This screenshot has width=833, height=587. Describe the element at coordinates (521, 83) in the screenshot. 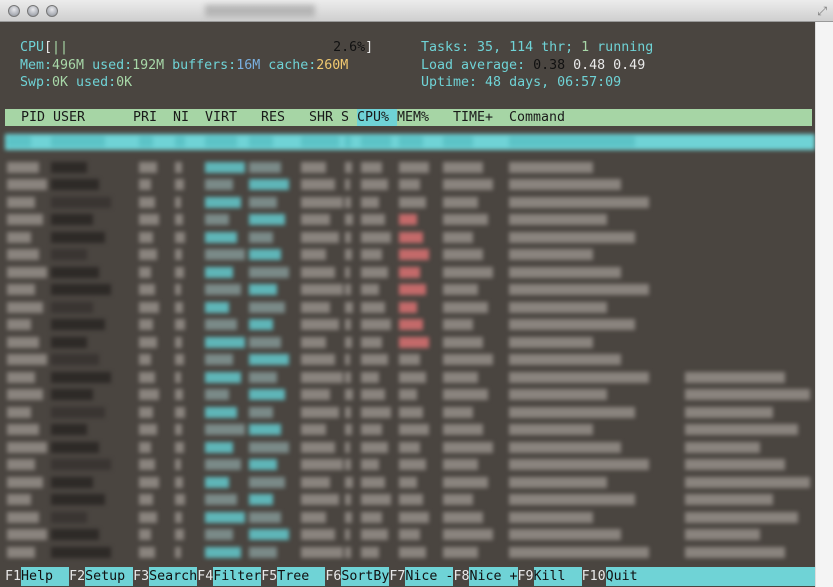

I see `uptime-meter: Uptime: 48 days, 06:57:09` at that location.